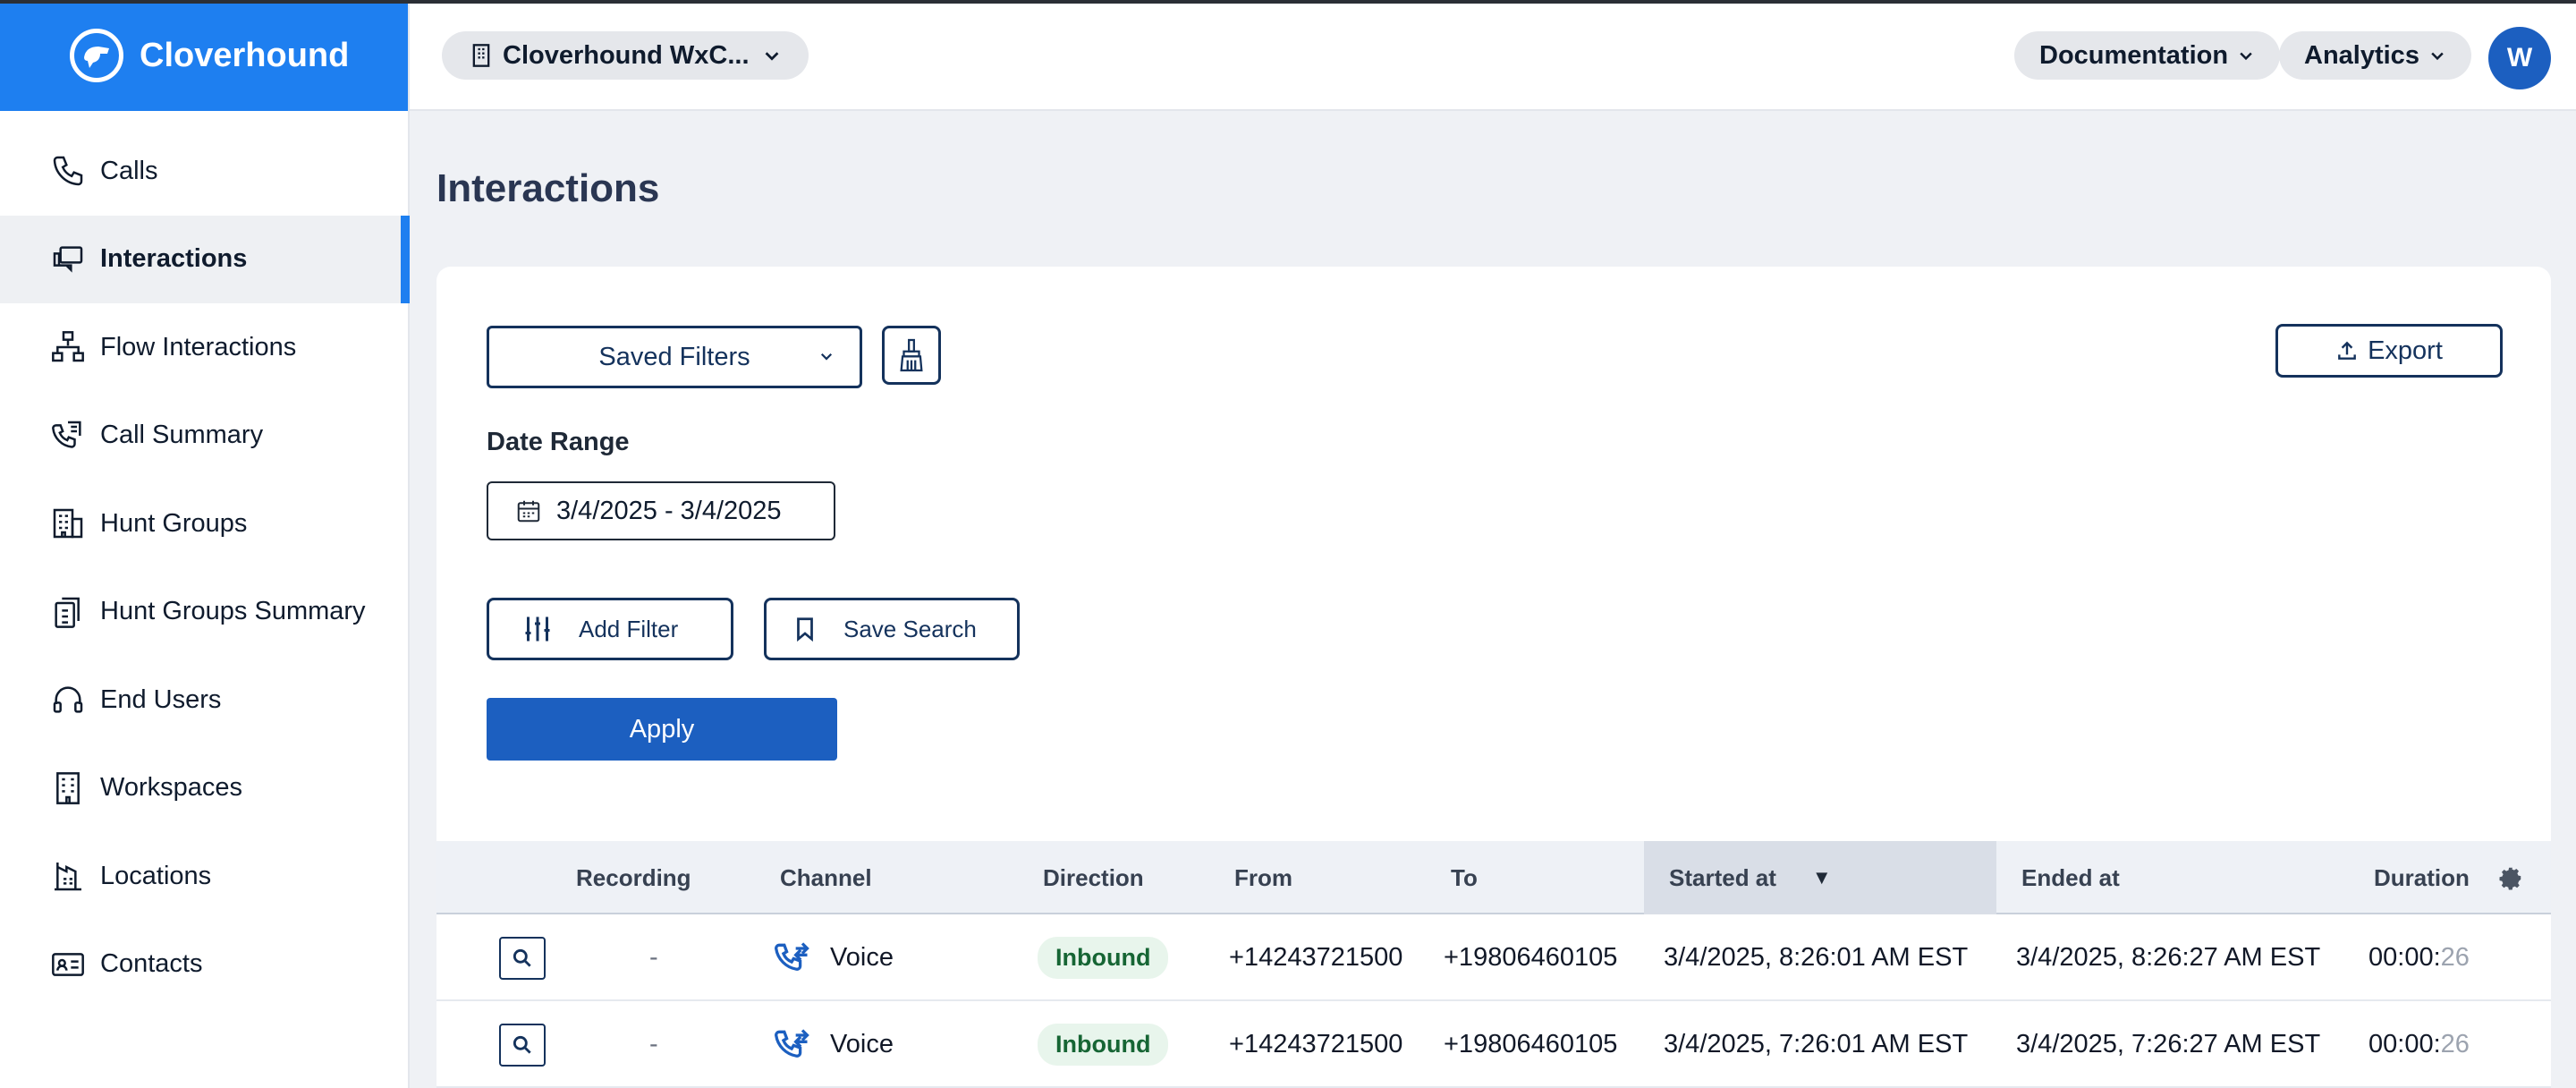 This screenshot has width=2576, height=1088. Describe the element at coordinates (129, 170) in the screenshot. I see `sidebar-item-label: Calls` at that location.